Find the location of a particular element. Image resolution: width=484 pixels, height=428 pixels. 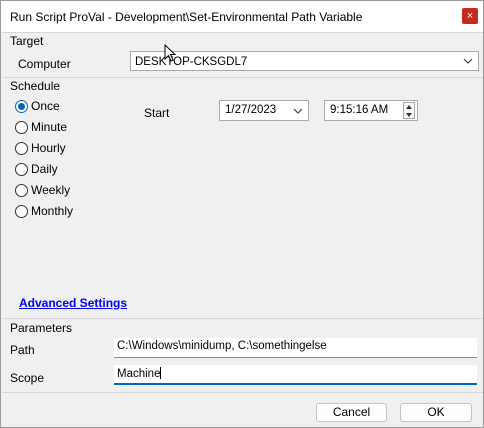

spin-down-icon is located at coordinates (409, 115).